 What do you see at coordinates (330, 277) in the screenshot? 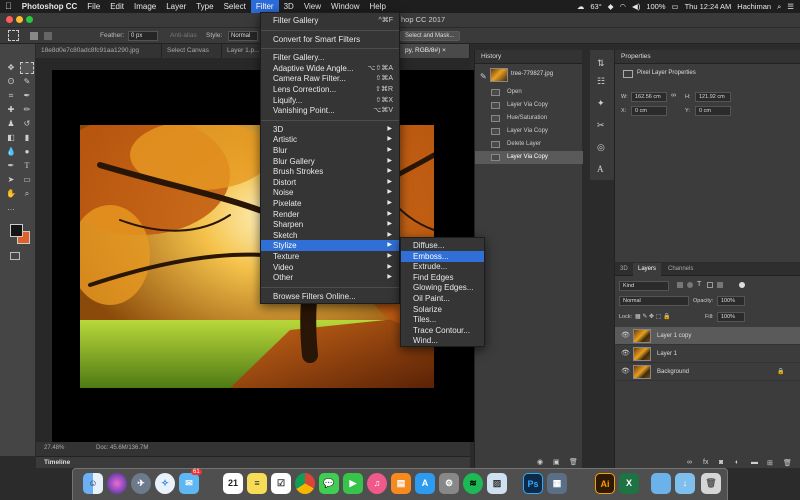
I see `menu-item-other: Other ▶` at bounding box center [330, 277].